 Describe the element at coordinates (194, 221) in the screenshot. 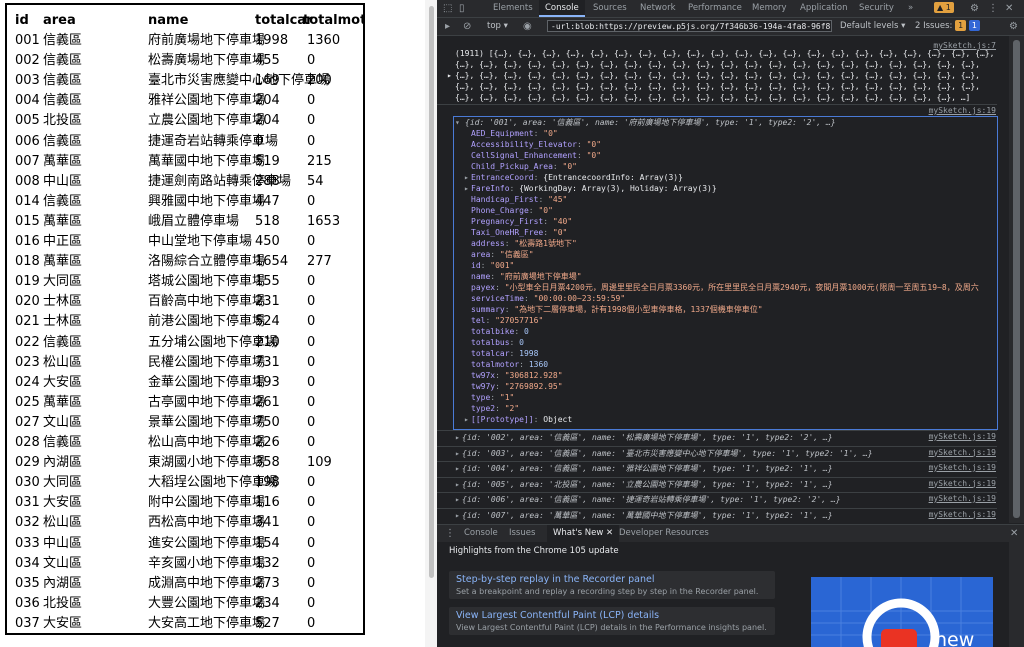

I see `table-cell: 峨眉立體停車場` at that location.